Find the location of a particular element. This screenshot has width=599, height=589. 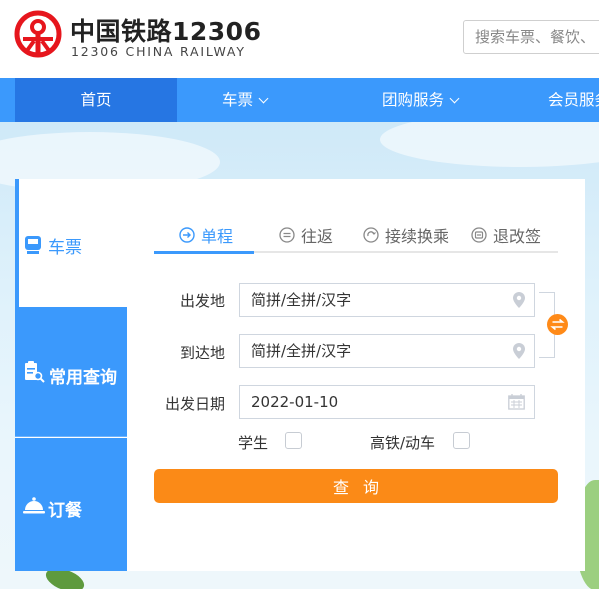

tab-round-trip: 往返 is located at coordinates (306, 235).